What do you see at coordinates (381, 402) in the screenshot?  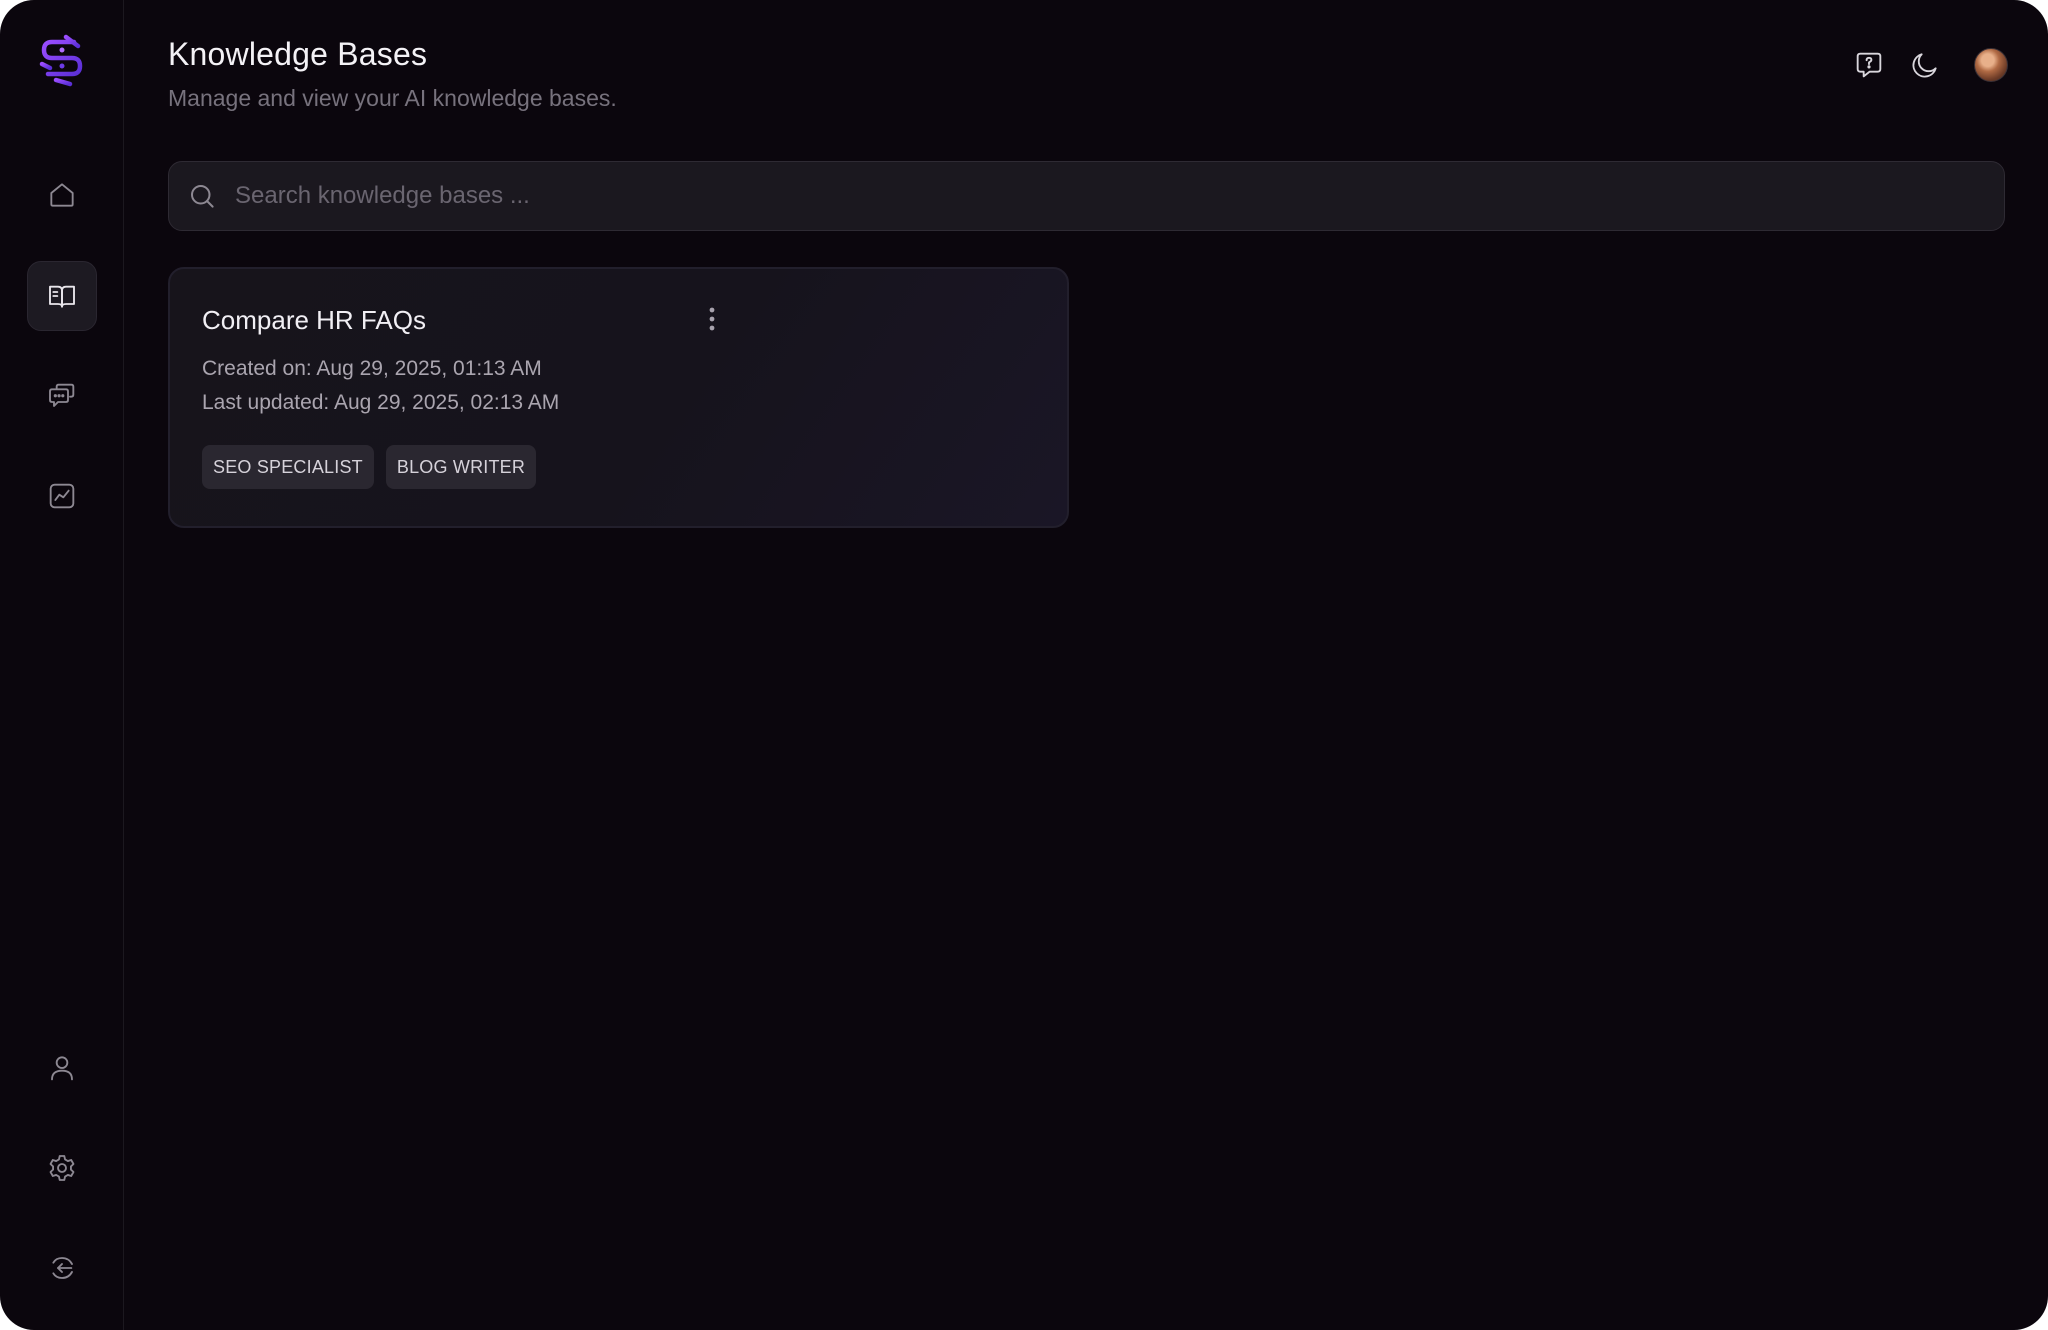 I see `card-updated-date: Last updated: Aug 29, 2025, 02:13 AM` at bounding box center [381, 402].